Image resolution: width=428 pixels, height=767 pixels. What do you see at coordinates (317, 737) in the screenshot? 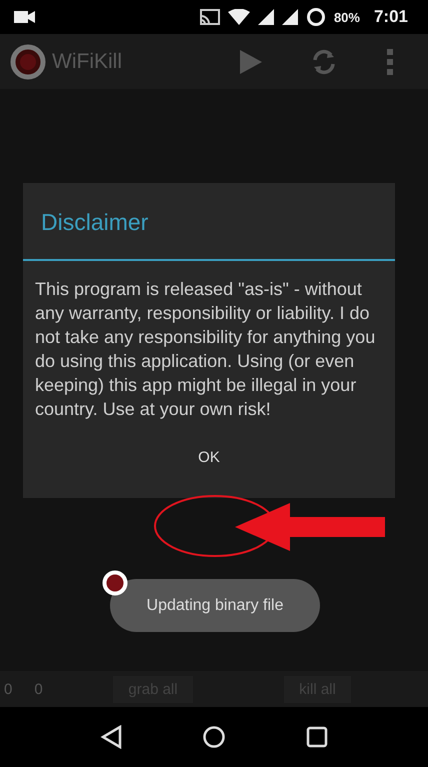
I see `recents-icon` at bounding box center [317, 737].